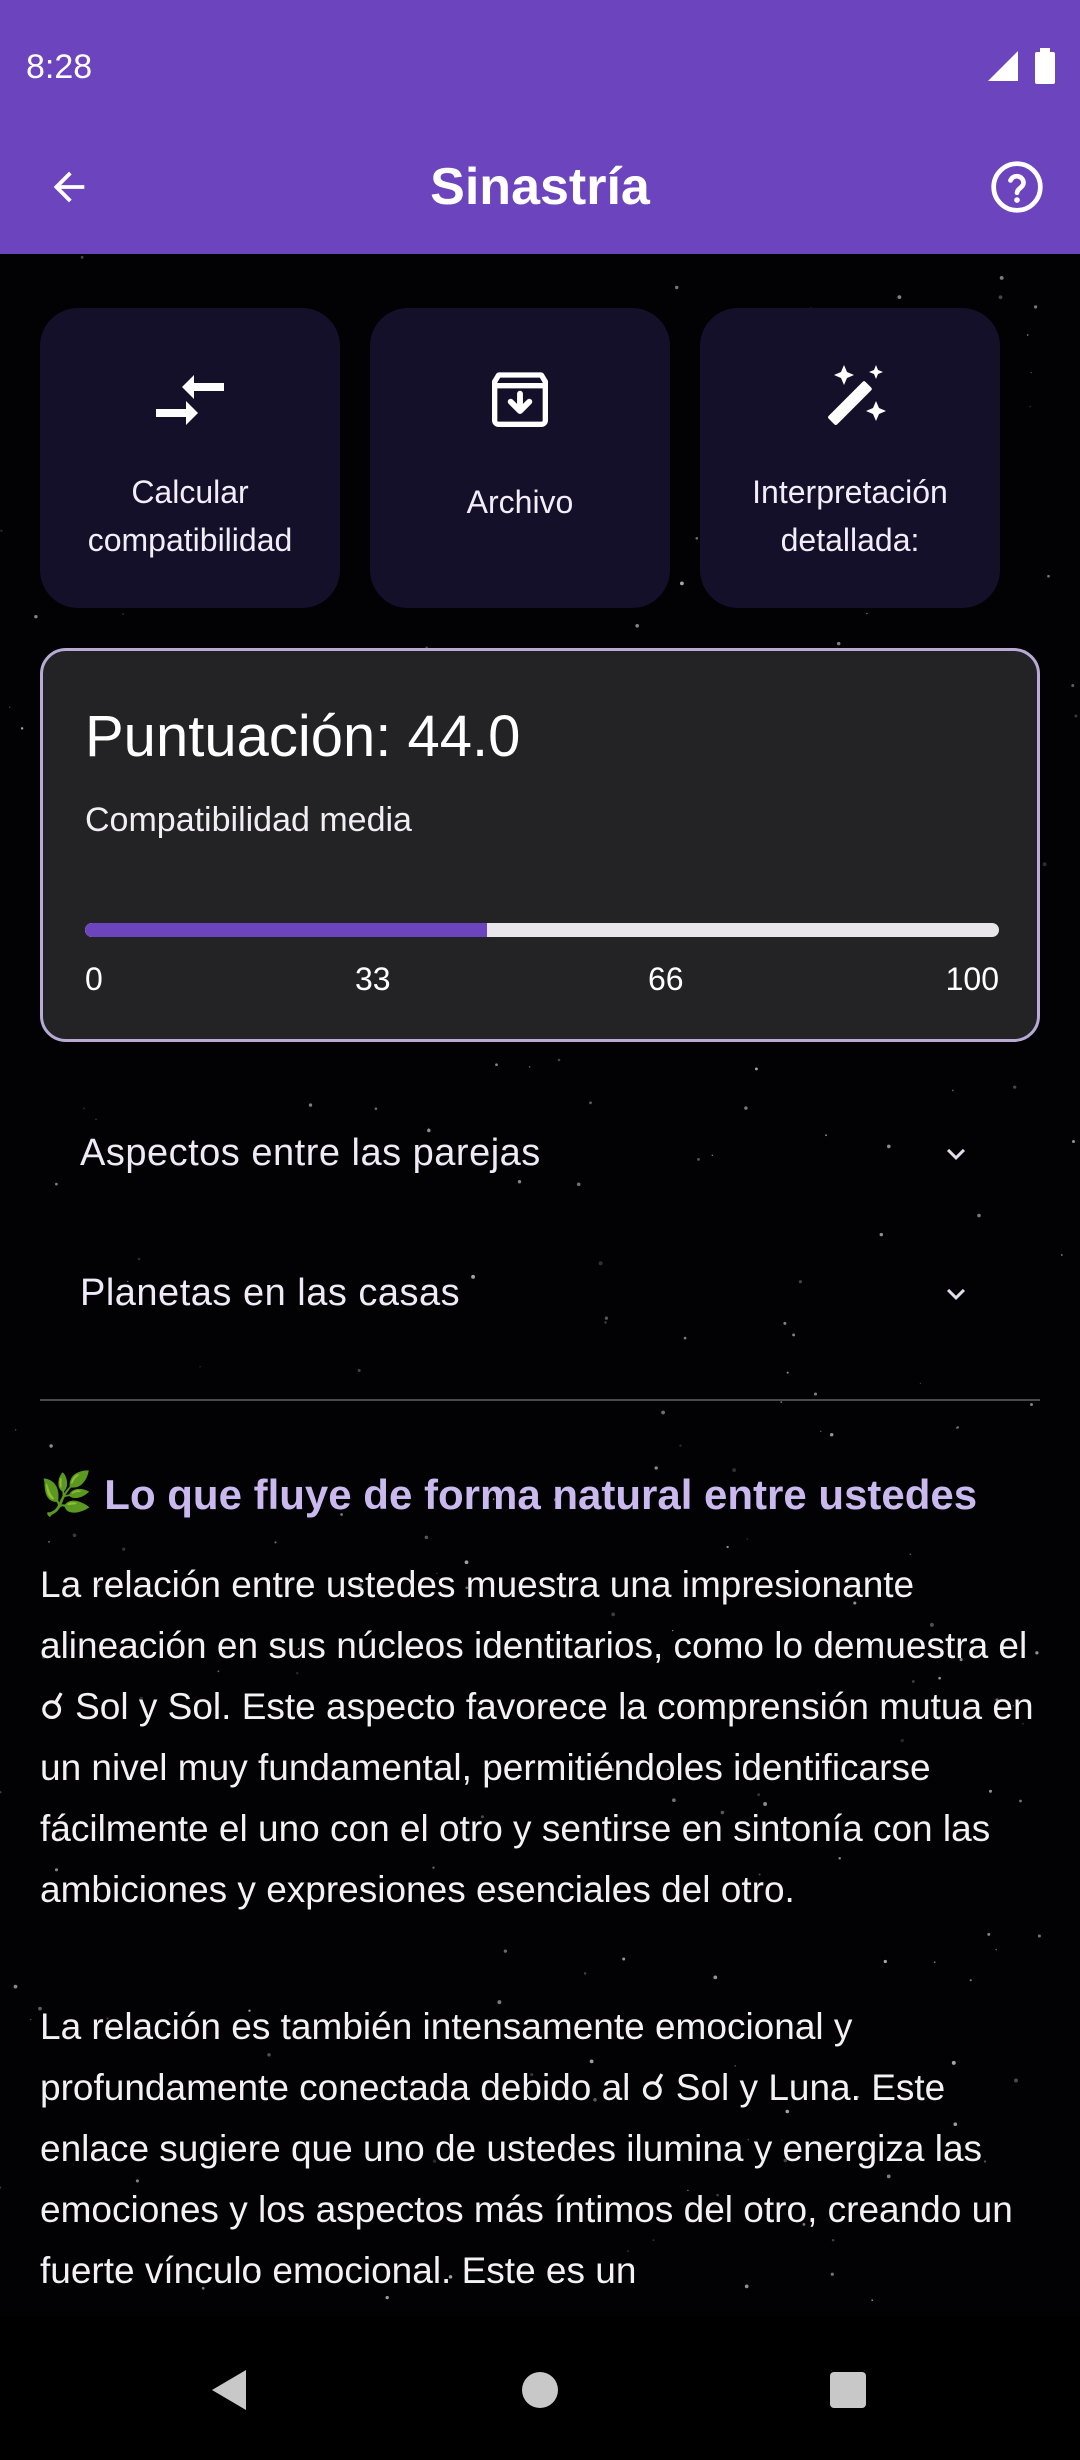 The height and width of the screenshot is (2460, 1080). Describe the element at coordinates (1045, 66) in the screenshot. I see `battery-icon` at that location.